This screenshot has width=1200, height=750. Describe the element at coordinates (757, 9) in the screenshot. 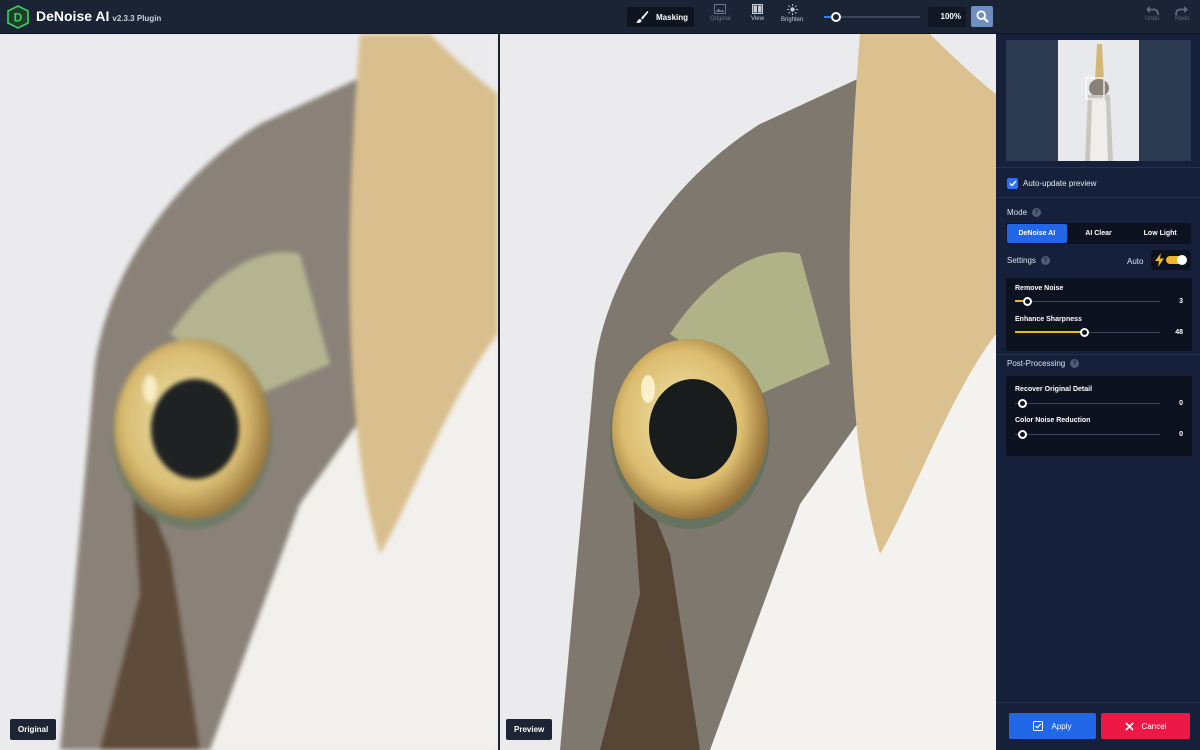

I see `split-view-icon` at that location.